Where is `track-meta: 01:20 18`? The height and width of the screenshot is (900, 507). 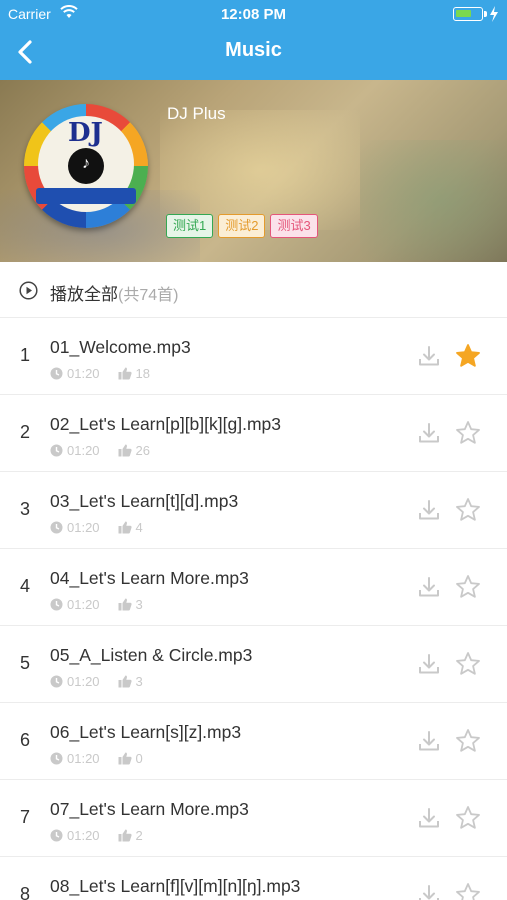
track-meta: 01:20 18 is located at coordinates (100, 373).